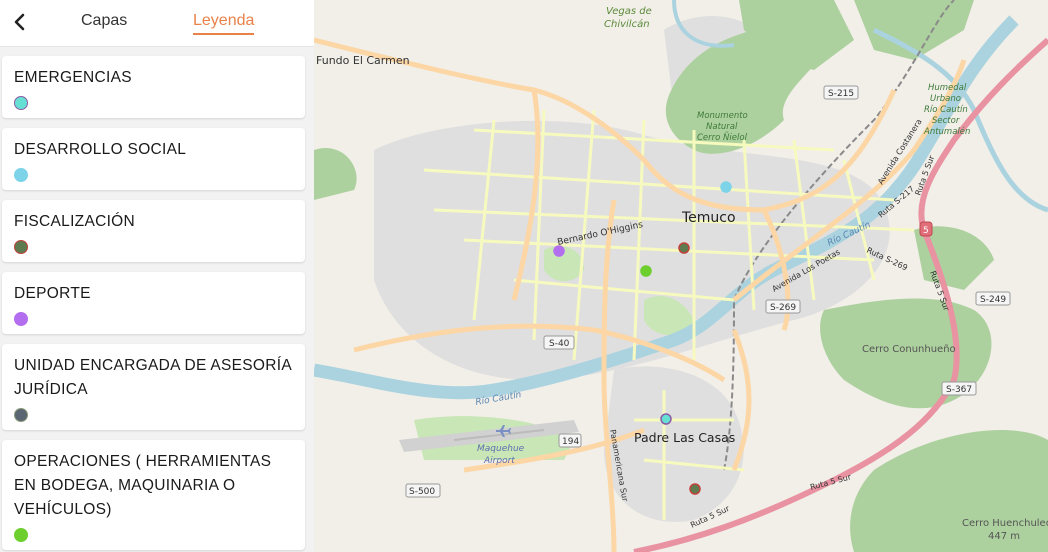 This screenshot has height=552, width=1048. I want to click on road-shield-194: 194, so click(570, 442).